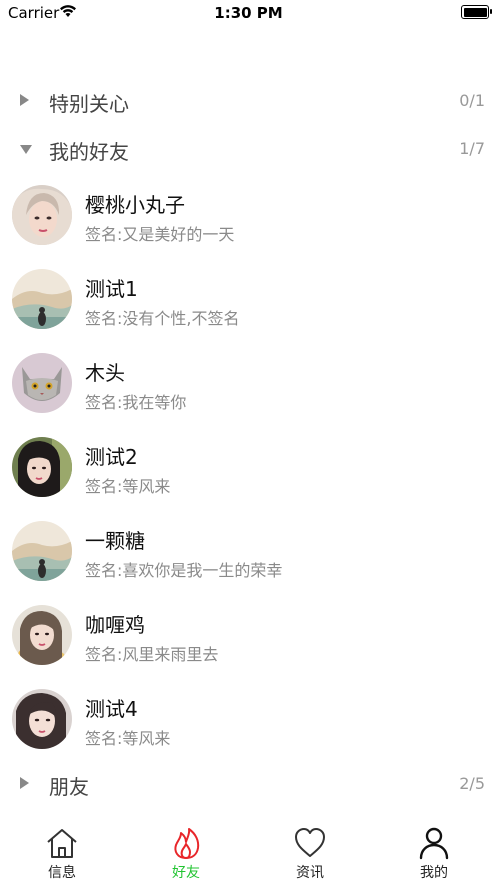 This screenshot has height=883, width=497. What do you see at coordinates (248, 636) in the screenshot?
I see `friend-row: 咖喱鸡 签名:风里来雨里去` at bounding box center [248, 636].